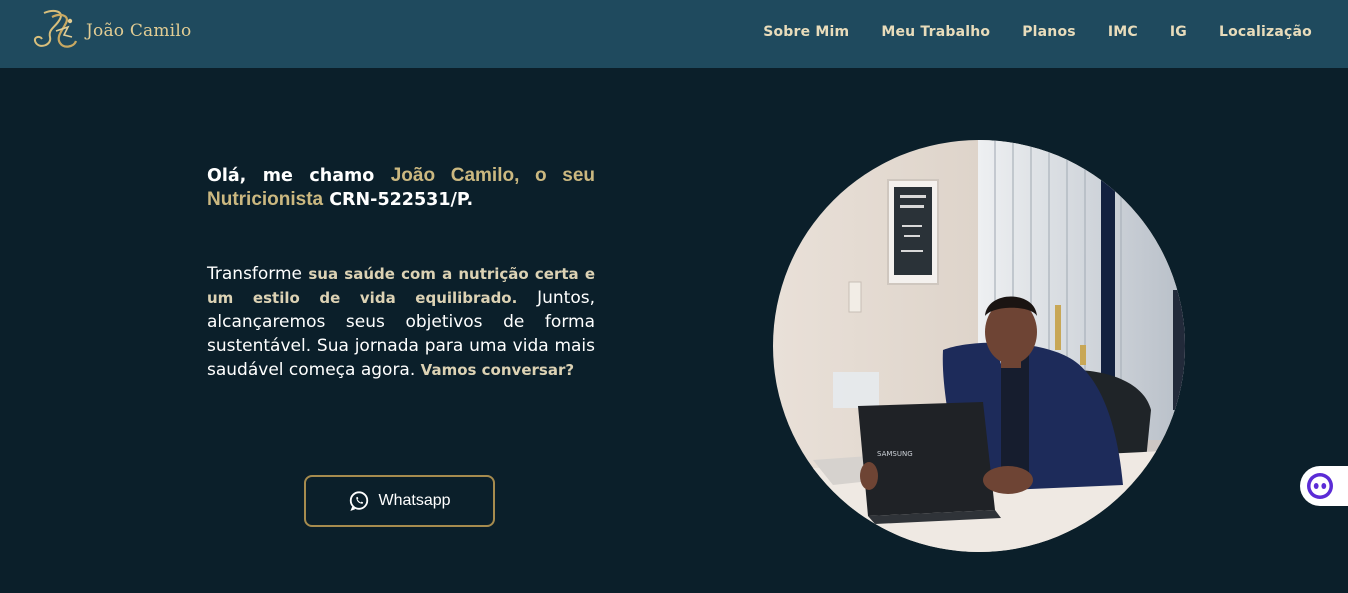  I want to click on chat-widget, so click(1324, 486).